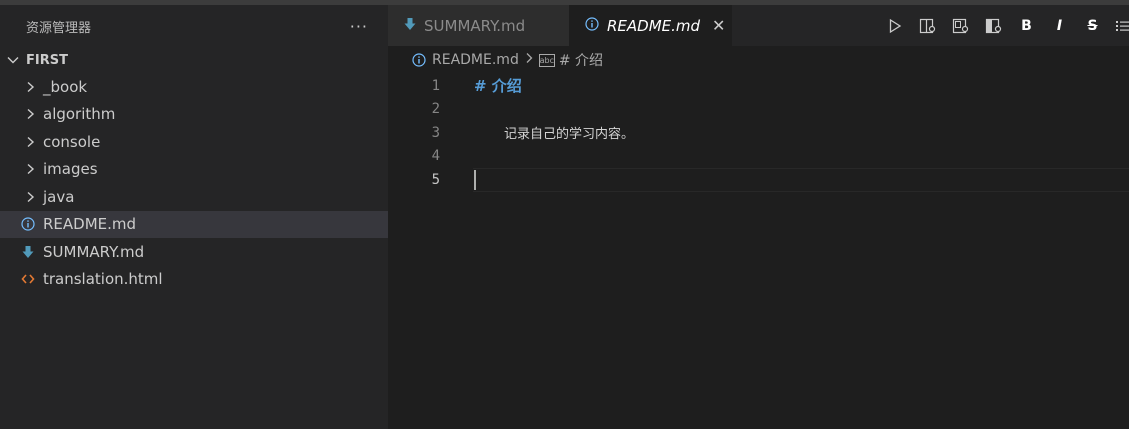  What do you see at coordinates (194, 280) in the screenshot?
I see `tree-file-translation: translation.html` at bounding box center [194, 280].